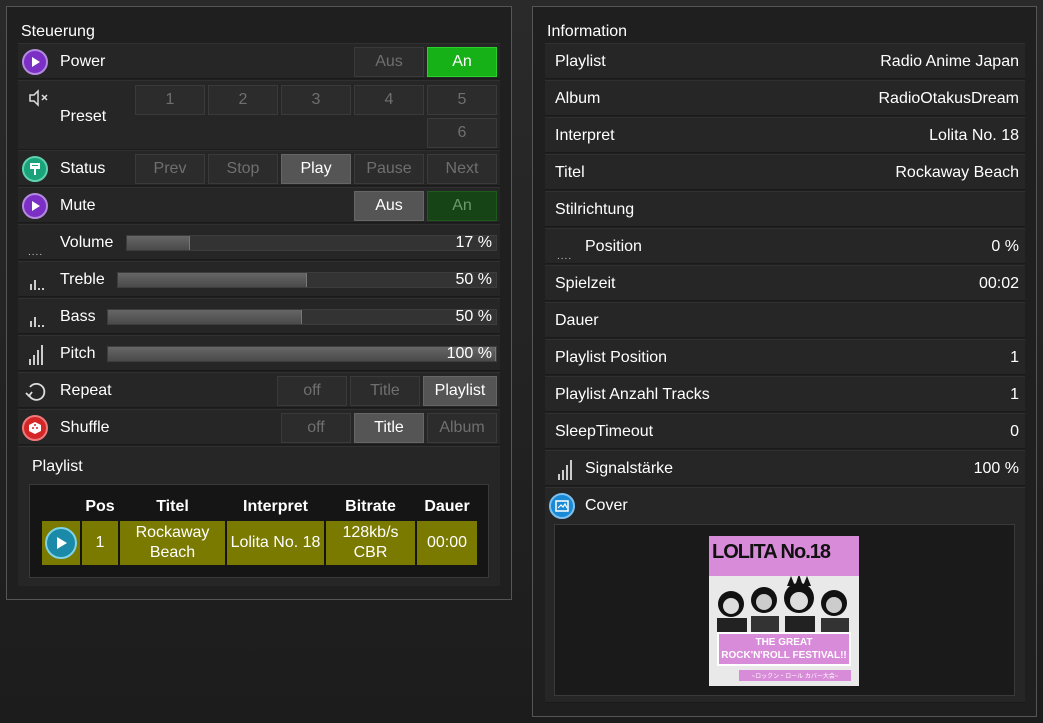  What do you see at coordinates (170, 169) in the screenshot?
I see `prev-button: Prev` at bounding box center [170, 169].